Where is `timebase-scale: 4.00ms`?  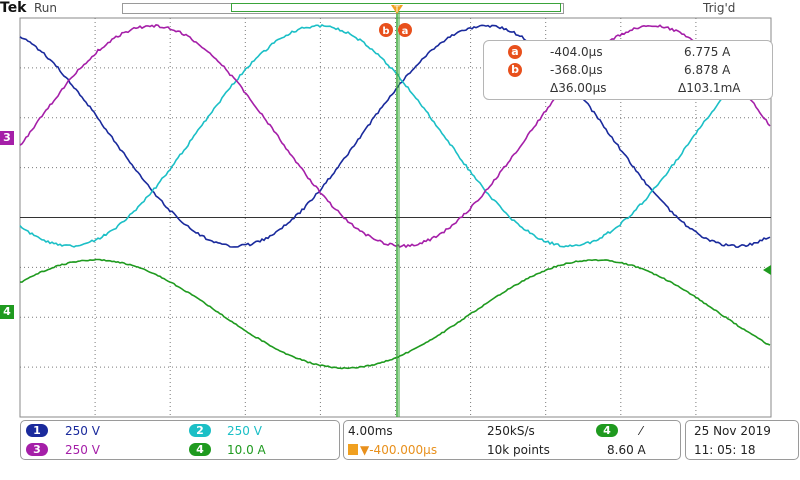 timebase-scale: 4.00ms is located at coordinates (370, 431).